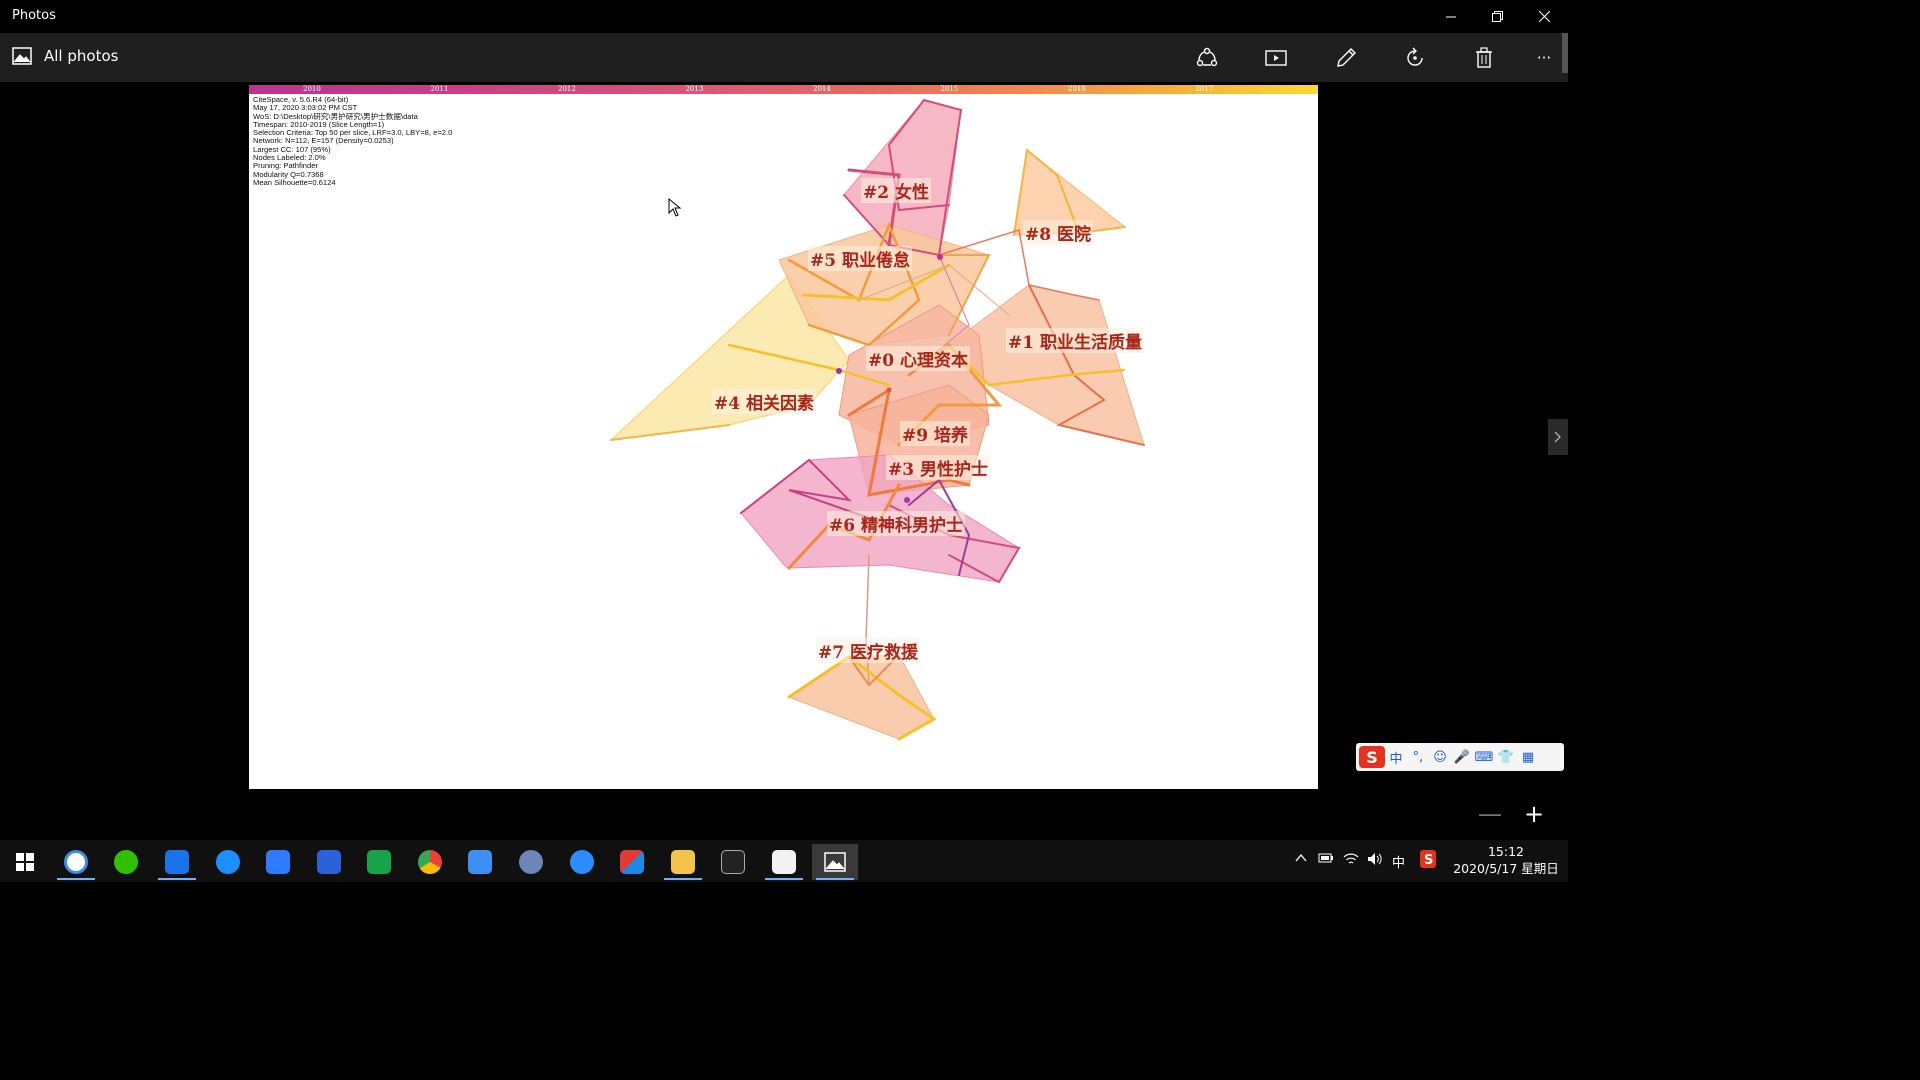 The image size is (1920, 1080). What do you see at coordinates (1534, 814) in the screenshot?
I see `zoom-in-button: +` at bounding box center [1534, 814].